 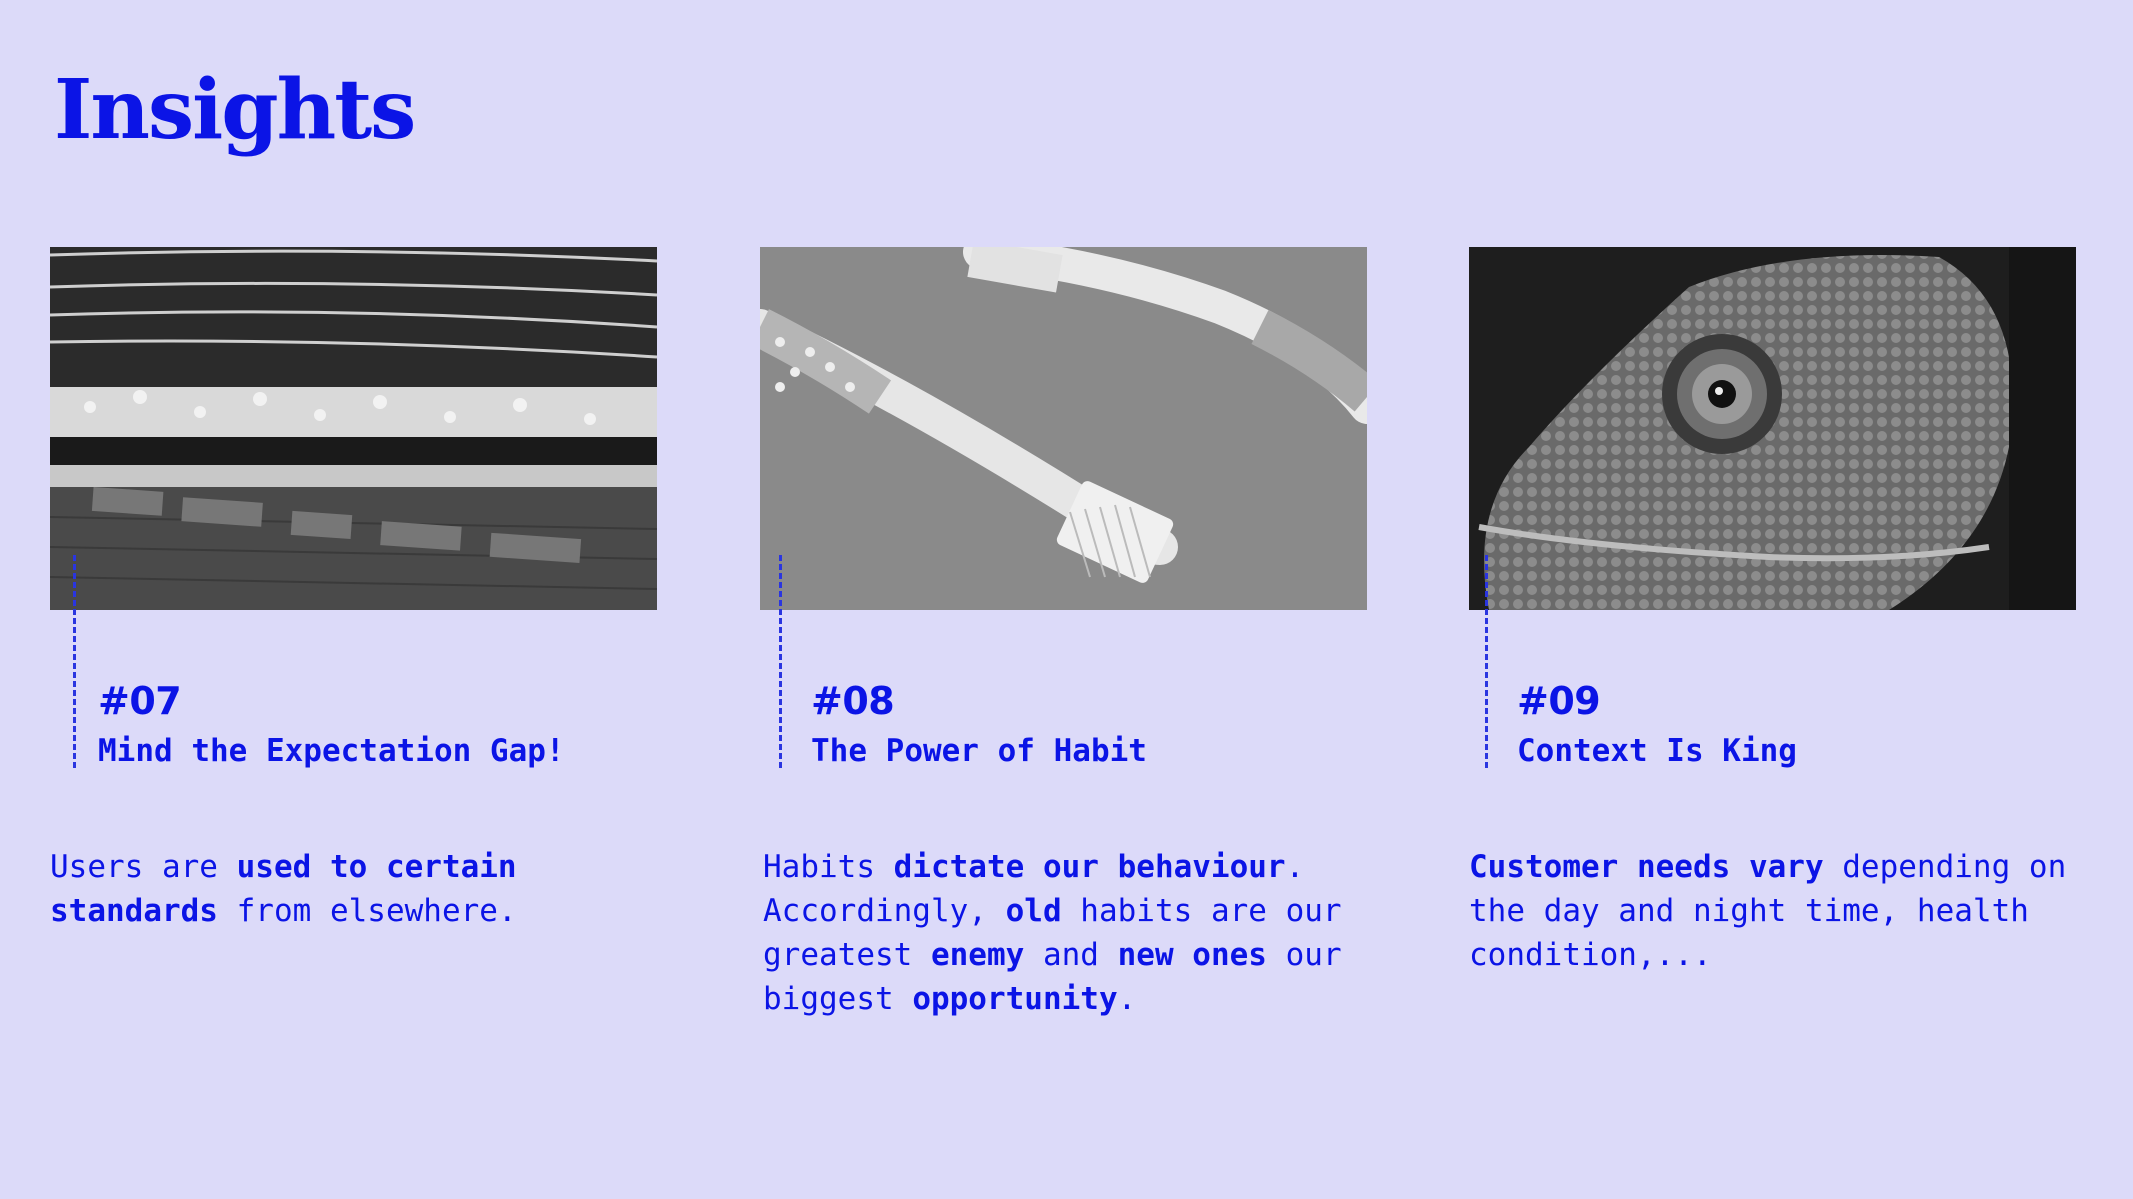 What do you see at coordinates (977, 955) in the screenshot?
I see `emphasis-text: enemy` at bounding box center [977, 955].